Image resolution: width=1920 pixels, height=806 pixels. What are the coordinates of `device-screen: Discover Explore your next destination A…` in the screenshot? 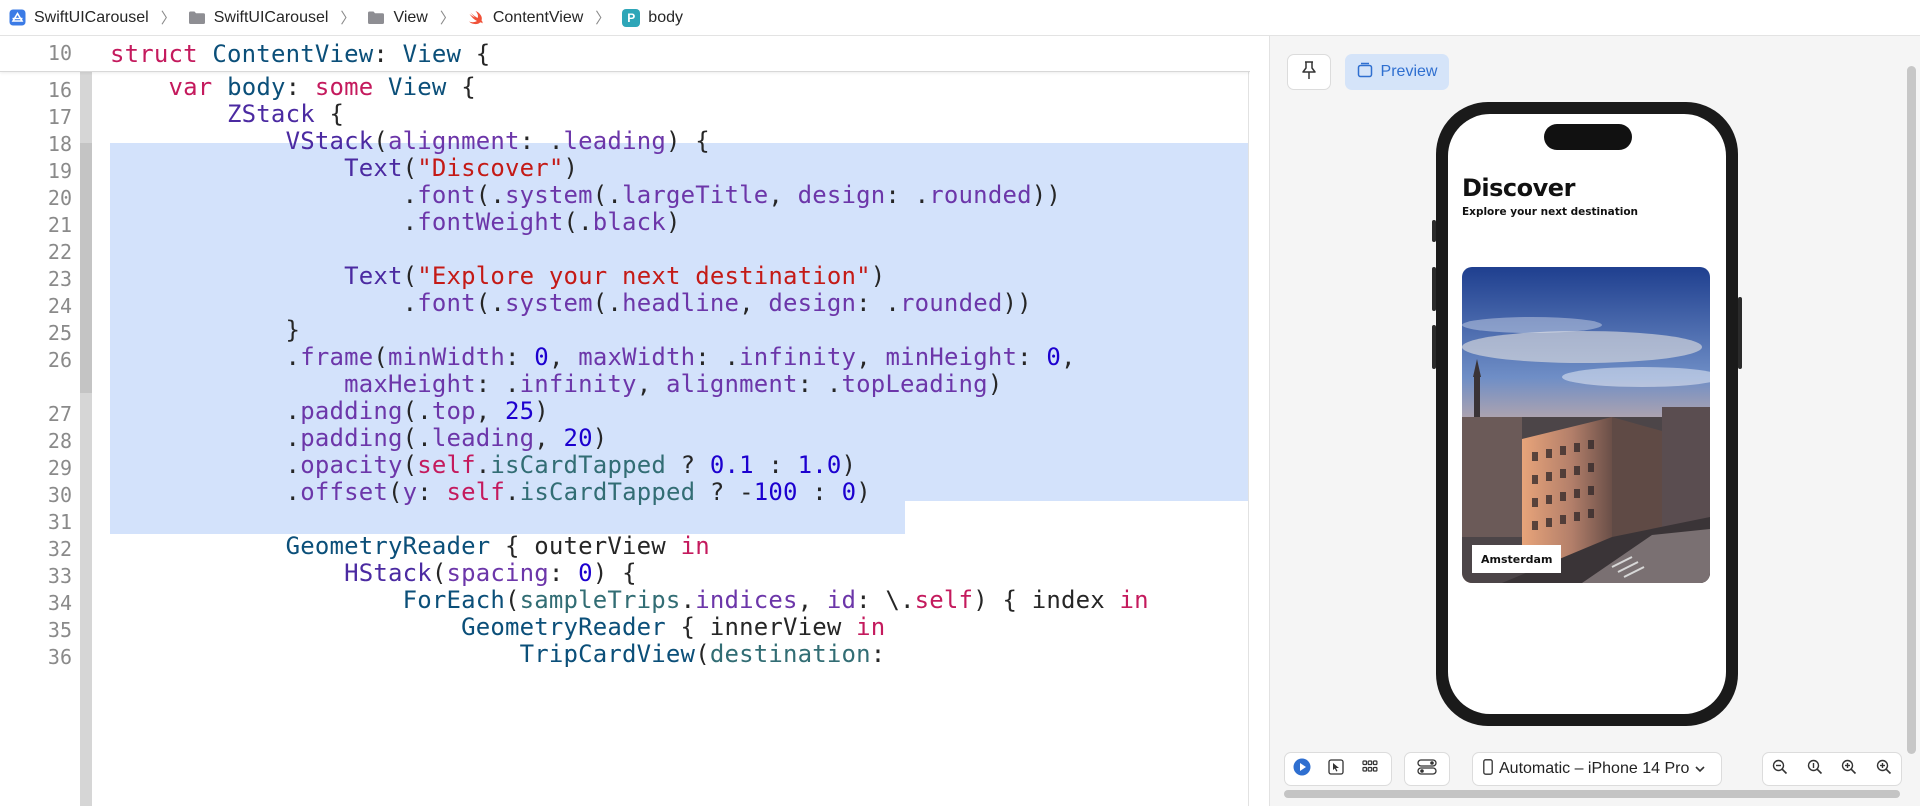 It's located at (1587, 414).